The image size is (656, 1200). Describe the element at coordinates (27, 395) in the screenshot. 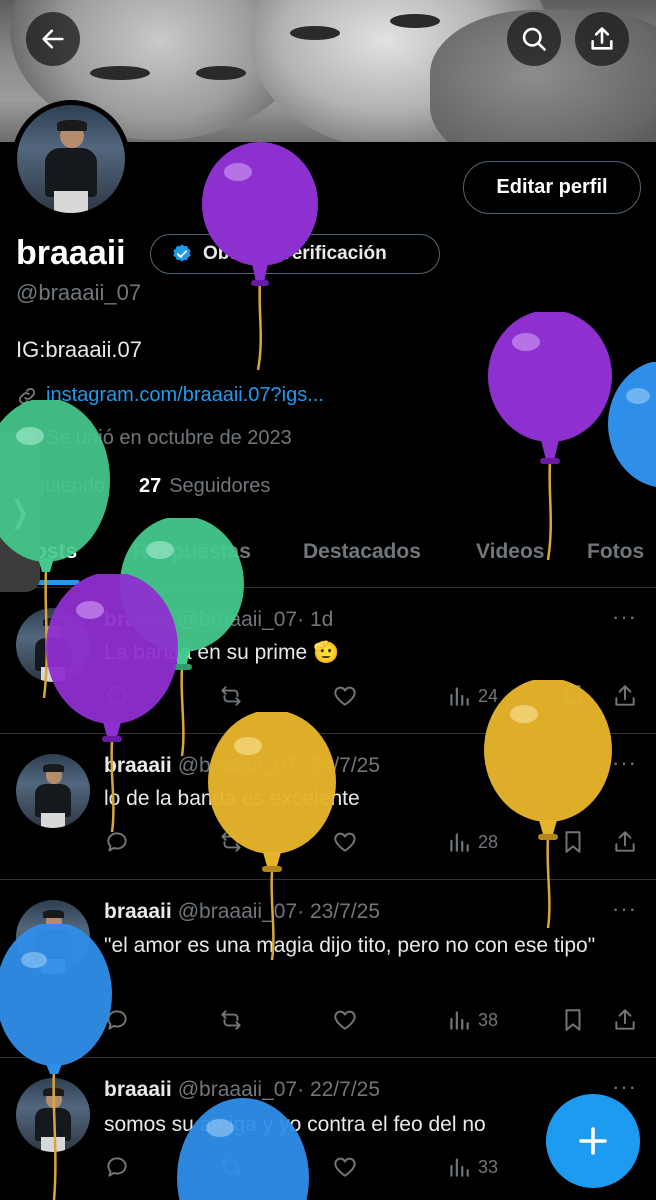

I see `link-icon` at that location.